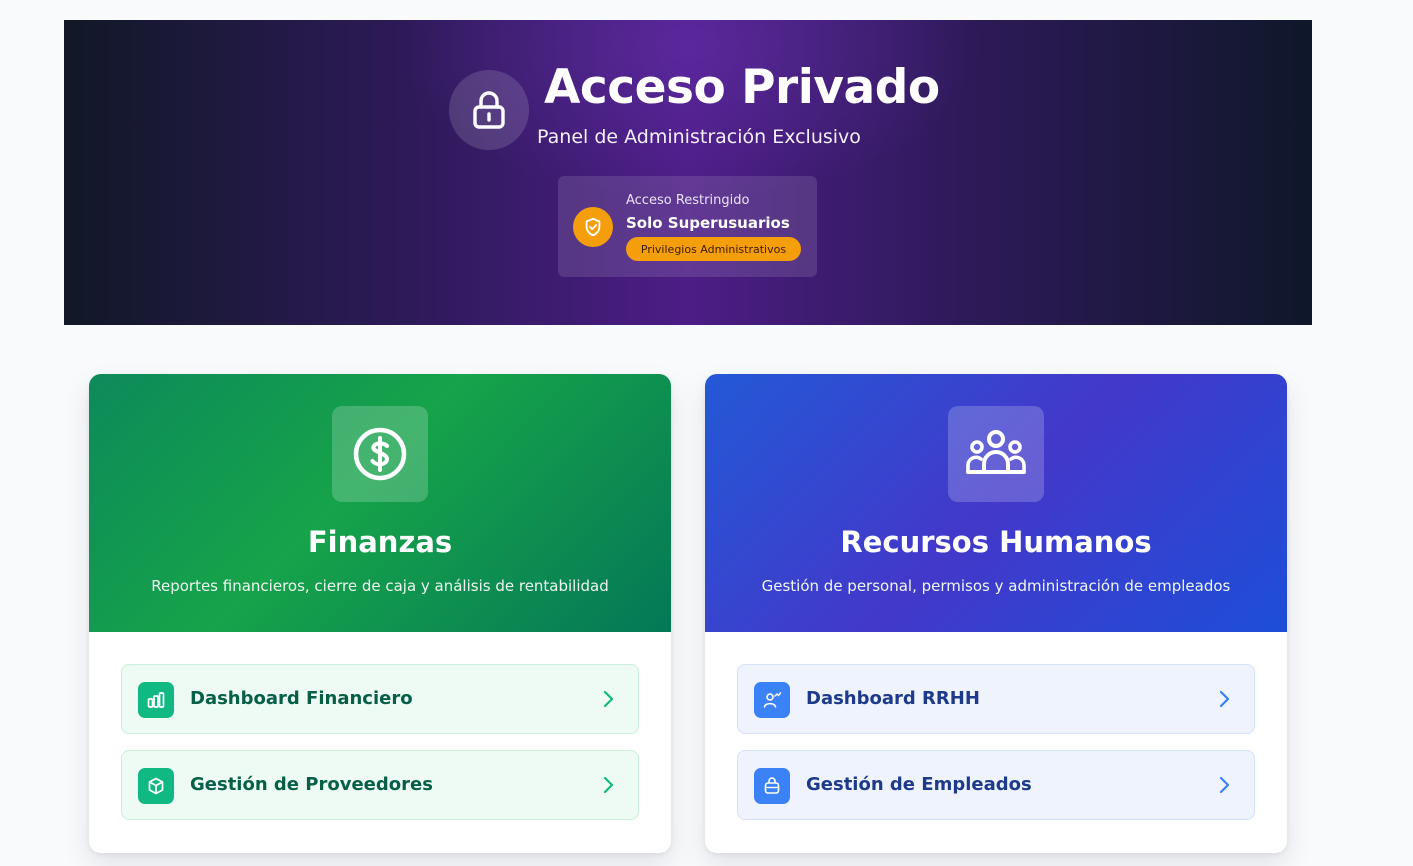  I want to click on menu-item-gestion-empleados: Gestión de Empleados, so click(996, 785).